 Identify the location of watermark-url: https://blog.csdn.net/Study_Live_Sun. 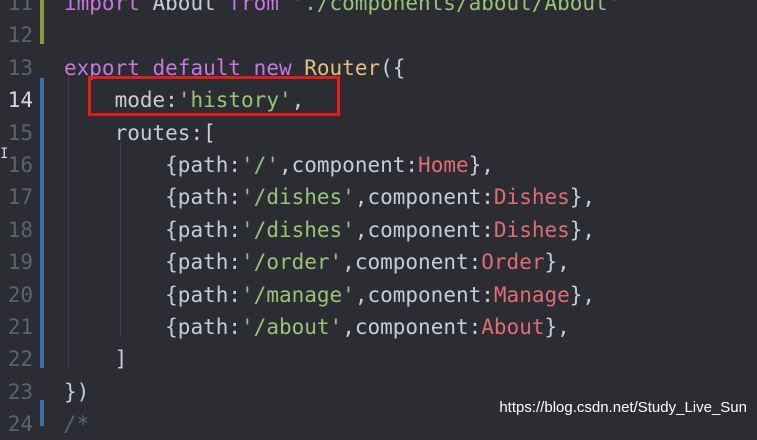
(623, 407).